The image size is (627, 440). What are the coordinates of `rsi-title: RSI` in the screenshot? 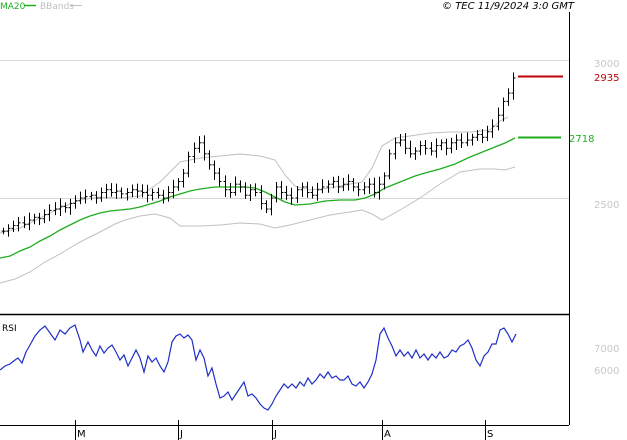 It's located at (9, 329).